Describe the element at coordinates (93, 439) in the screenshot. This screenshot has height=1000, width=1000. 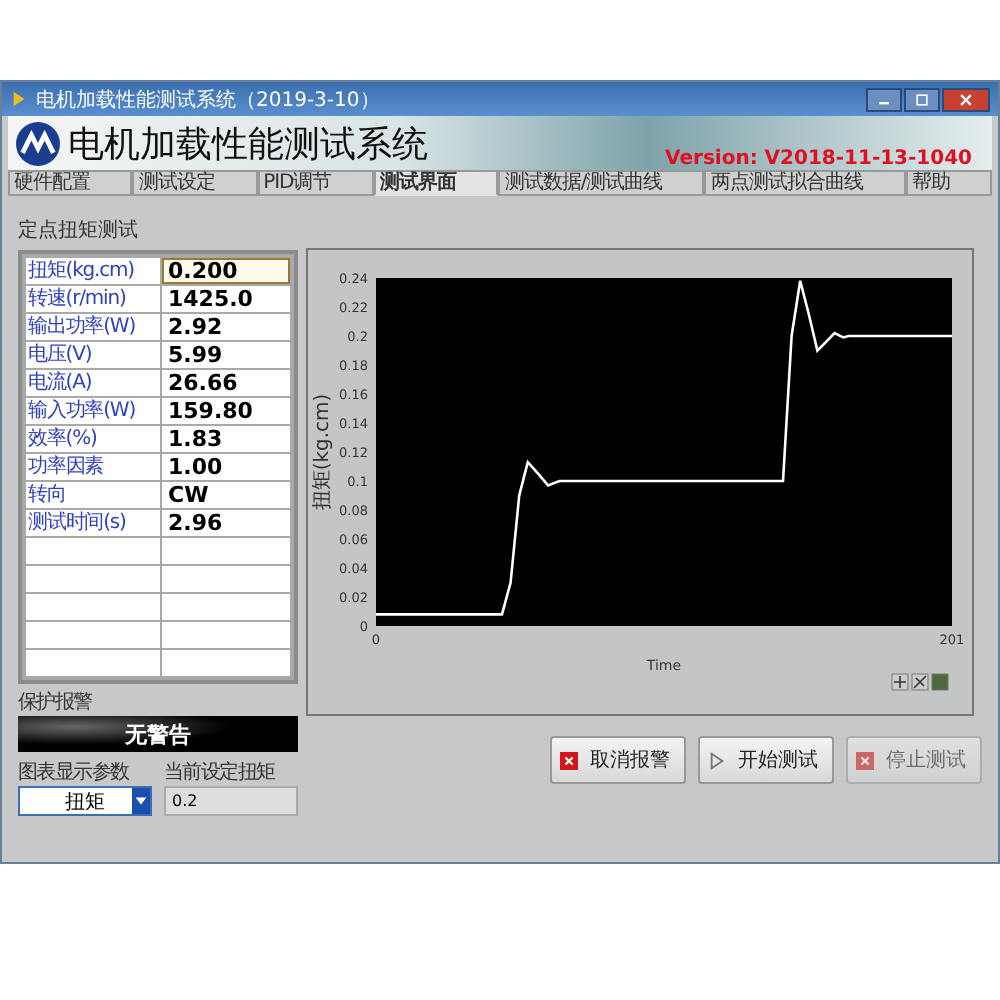
I see `table-cell: 效率(%)` at that location.